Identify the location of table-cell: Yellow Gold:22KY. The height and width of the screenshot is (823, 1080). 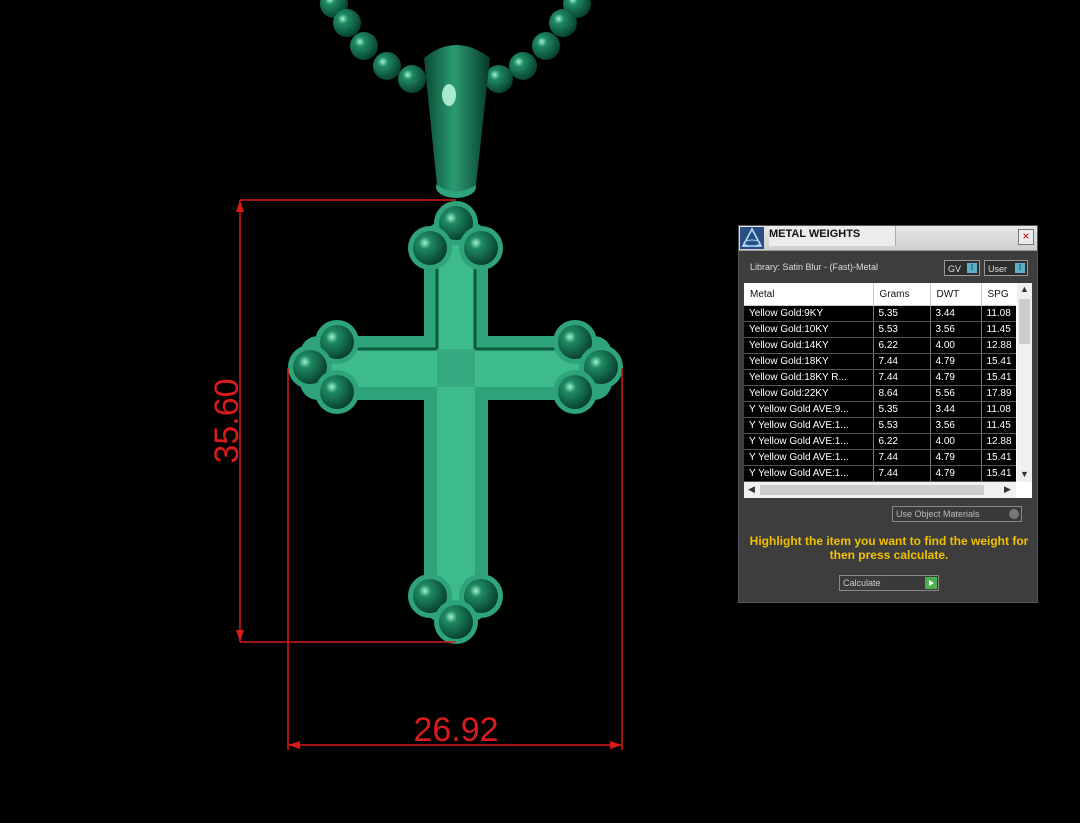
(809, 393).